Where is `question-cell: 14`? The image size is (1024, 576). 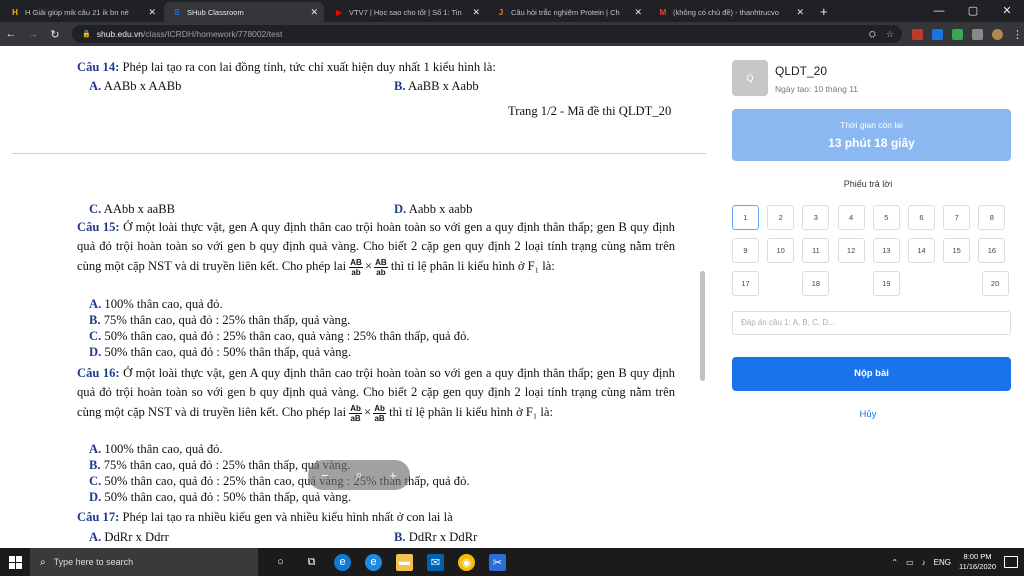 question-cell: 14 is located at coordinates (921, 250).